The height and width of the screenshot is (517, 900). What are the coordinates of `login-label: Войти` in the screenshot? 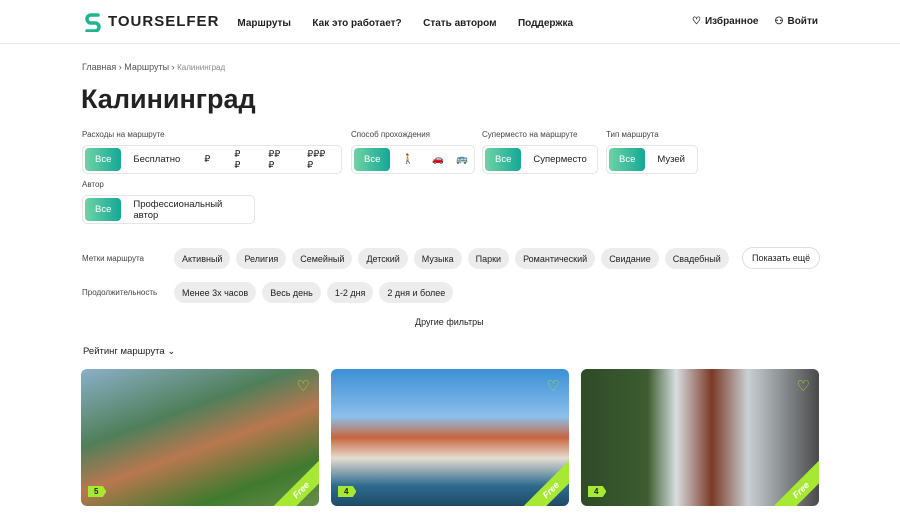 It's located at (802, 21).